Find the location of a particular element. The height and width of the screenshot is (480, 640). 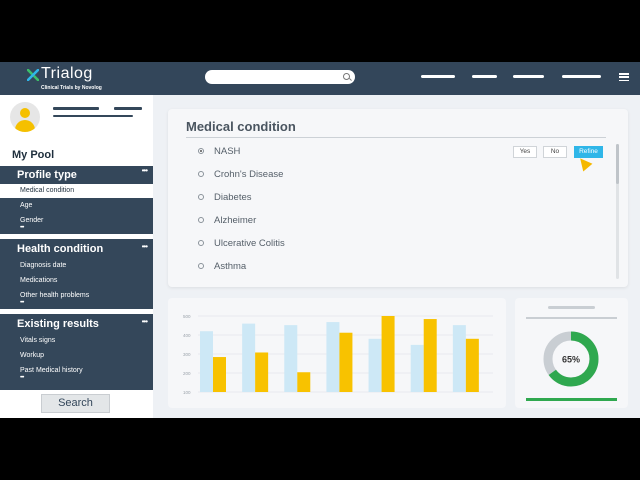

bar-chart: 500 400 300 200 100 is located at coordinates (338, 354).